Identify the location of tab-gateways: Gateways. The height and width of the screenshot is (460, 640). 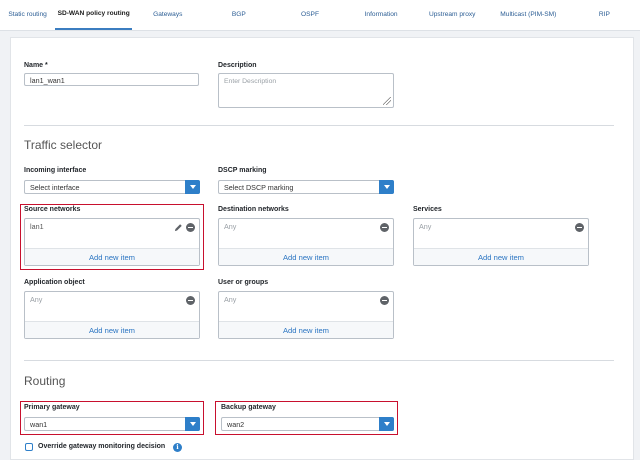
(167, 15).